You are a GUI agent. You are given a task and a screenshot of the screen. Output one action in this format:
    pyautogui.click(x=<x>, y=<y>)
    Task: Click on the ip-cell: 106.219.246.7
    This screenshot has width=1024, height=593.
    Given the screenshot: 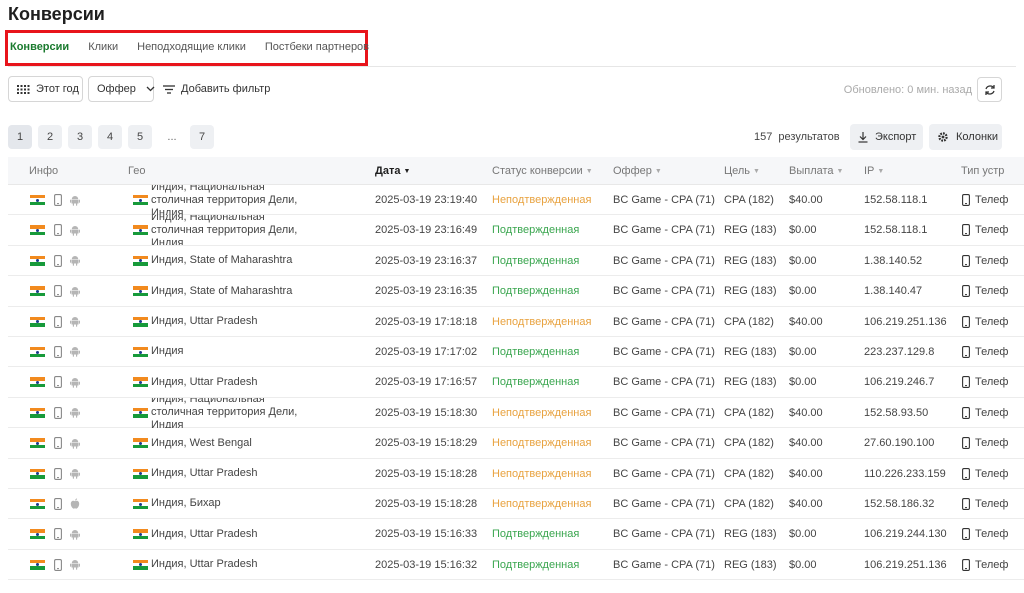 What is the action you would take?
    pyautogui.click(x=899, y=382)
    